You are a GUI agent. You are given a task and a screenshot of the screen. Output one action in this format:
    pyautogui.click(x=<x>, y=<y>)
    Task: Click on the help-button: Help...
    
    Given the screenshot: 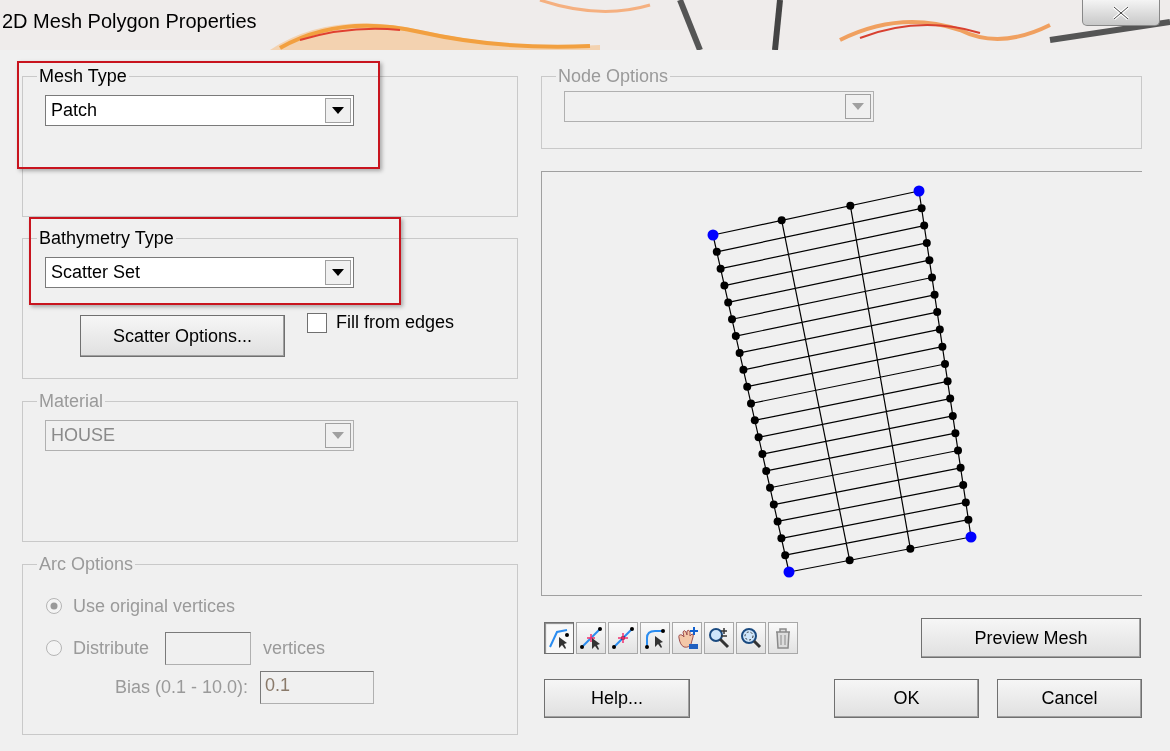 What is the action you would take?
    pyautogui.click(x=617, y=698)
    